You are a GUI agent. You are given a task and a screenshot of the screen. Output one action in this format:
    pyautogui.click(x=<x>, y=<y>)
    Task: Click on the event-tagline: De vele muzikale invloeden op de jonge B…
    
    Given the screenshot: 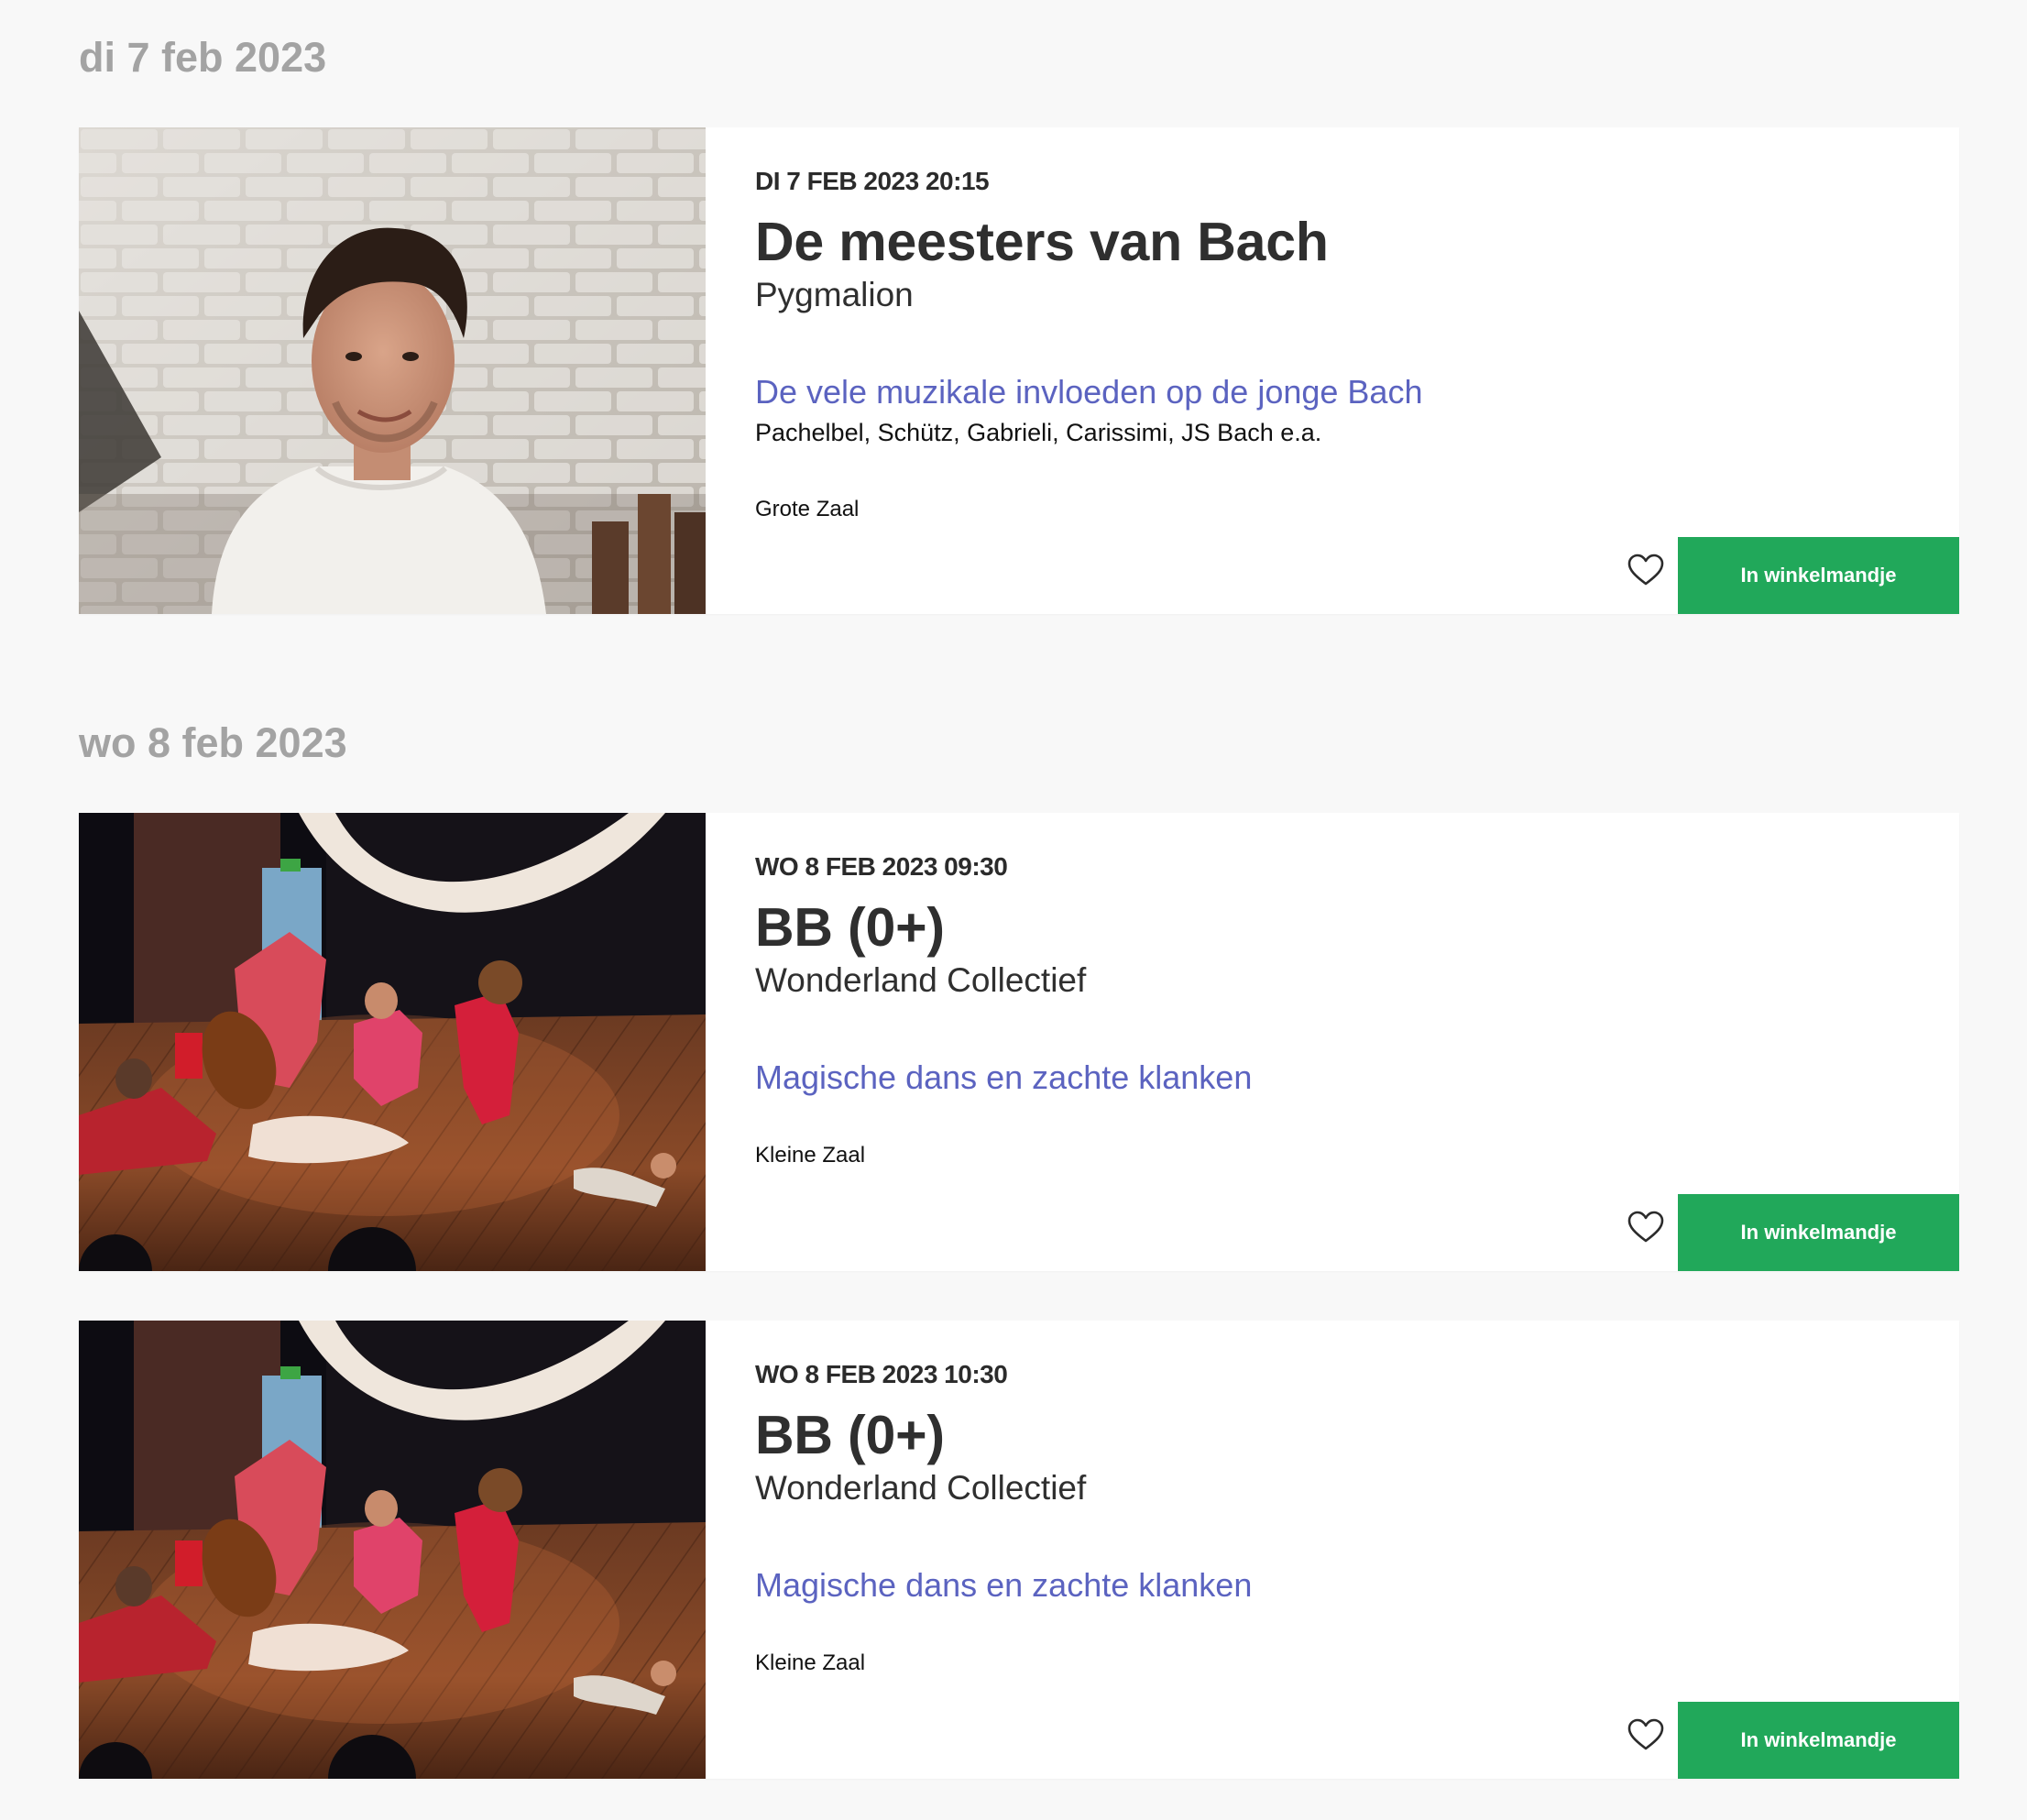 What is the action you would take?
    pyautogui.click(x=1088, y=392)
    